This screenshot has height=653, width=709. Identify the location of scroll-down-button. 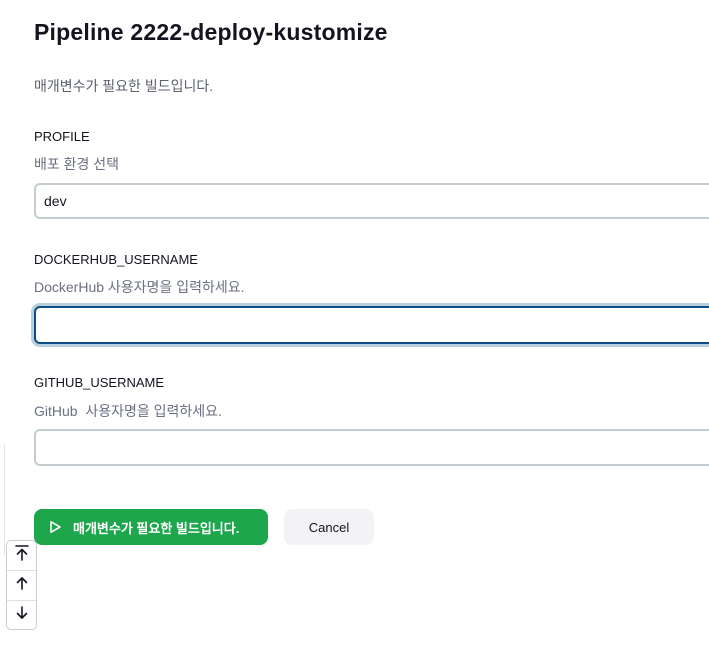
(21, 615).